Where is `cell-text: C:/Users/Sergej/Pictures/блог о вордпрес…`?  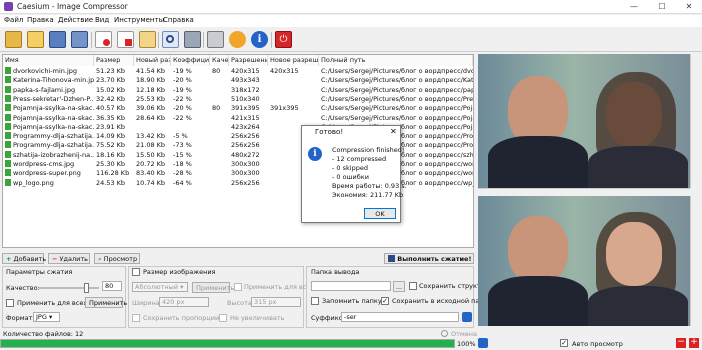
cell-text: C:/Users/Sergej/Pictures/блог о вордпрес… is located at coordinates (397, 71).